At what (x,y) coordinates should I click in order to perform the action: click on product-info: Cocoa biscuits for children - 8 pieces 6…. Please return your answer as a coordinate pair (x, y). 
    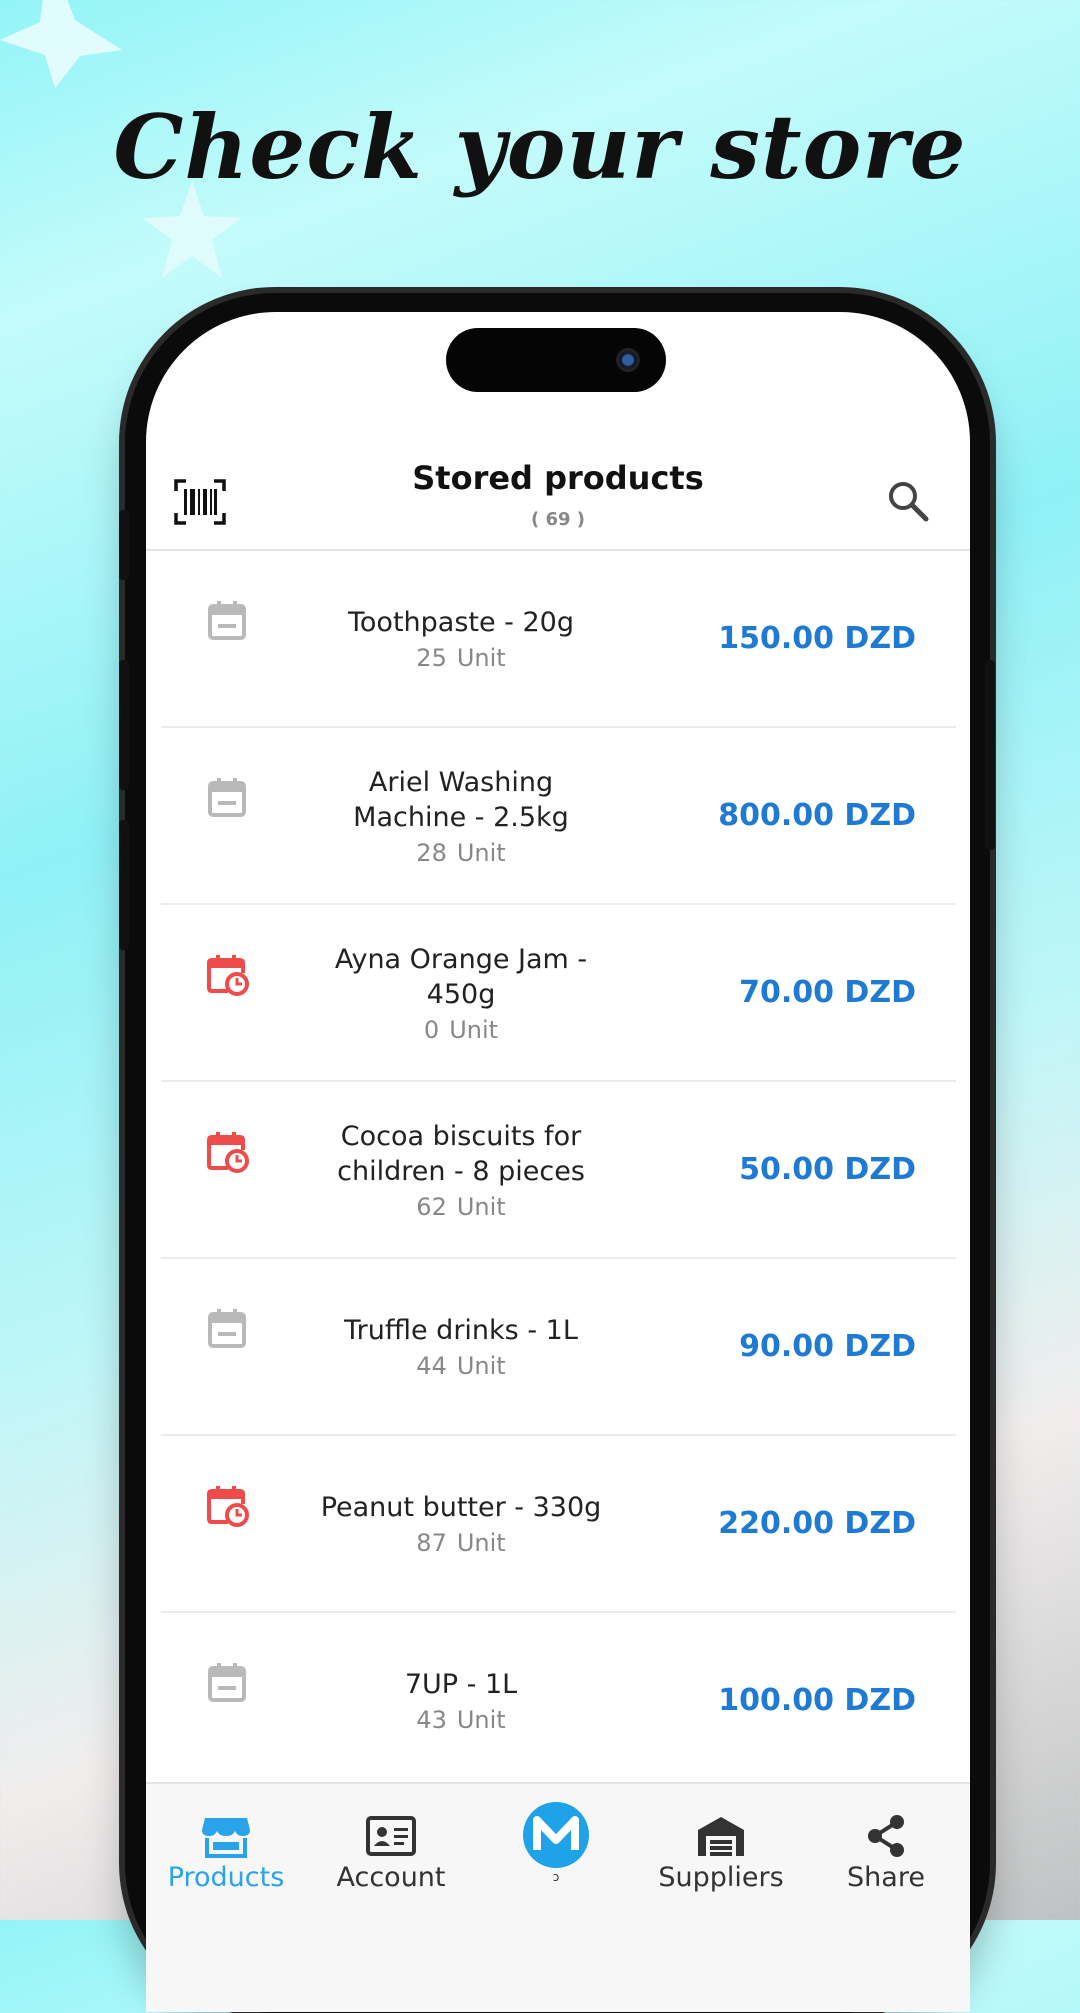
    Looking at the image, I should click on (461, 1169).